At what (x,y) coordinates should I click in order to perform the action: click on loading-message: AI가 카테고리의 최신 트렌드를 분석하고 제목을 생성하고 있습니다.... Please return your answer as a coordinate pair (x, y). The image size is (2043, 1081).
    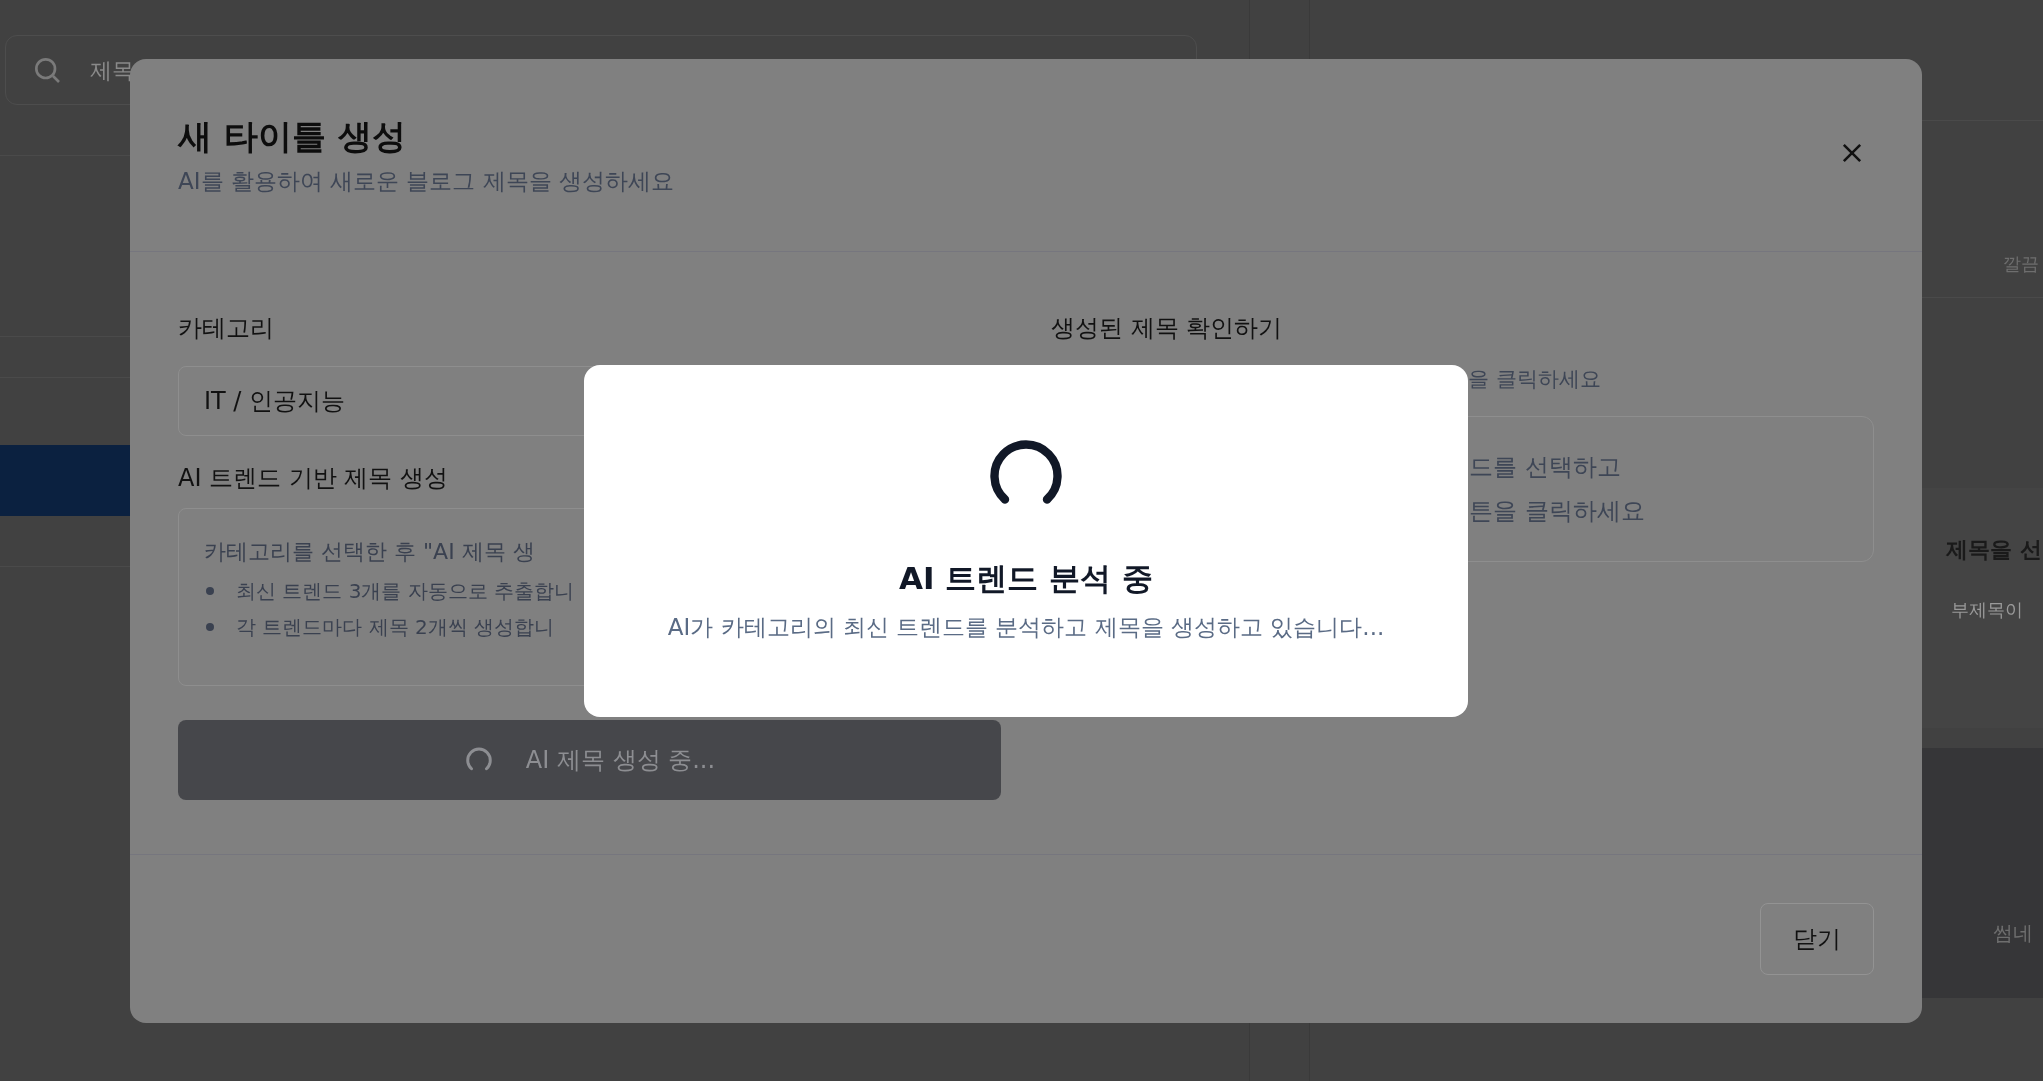
    Looking at the image, I should click on (1026, 627).